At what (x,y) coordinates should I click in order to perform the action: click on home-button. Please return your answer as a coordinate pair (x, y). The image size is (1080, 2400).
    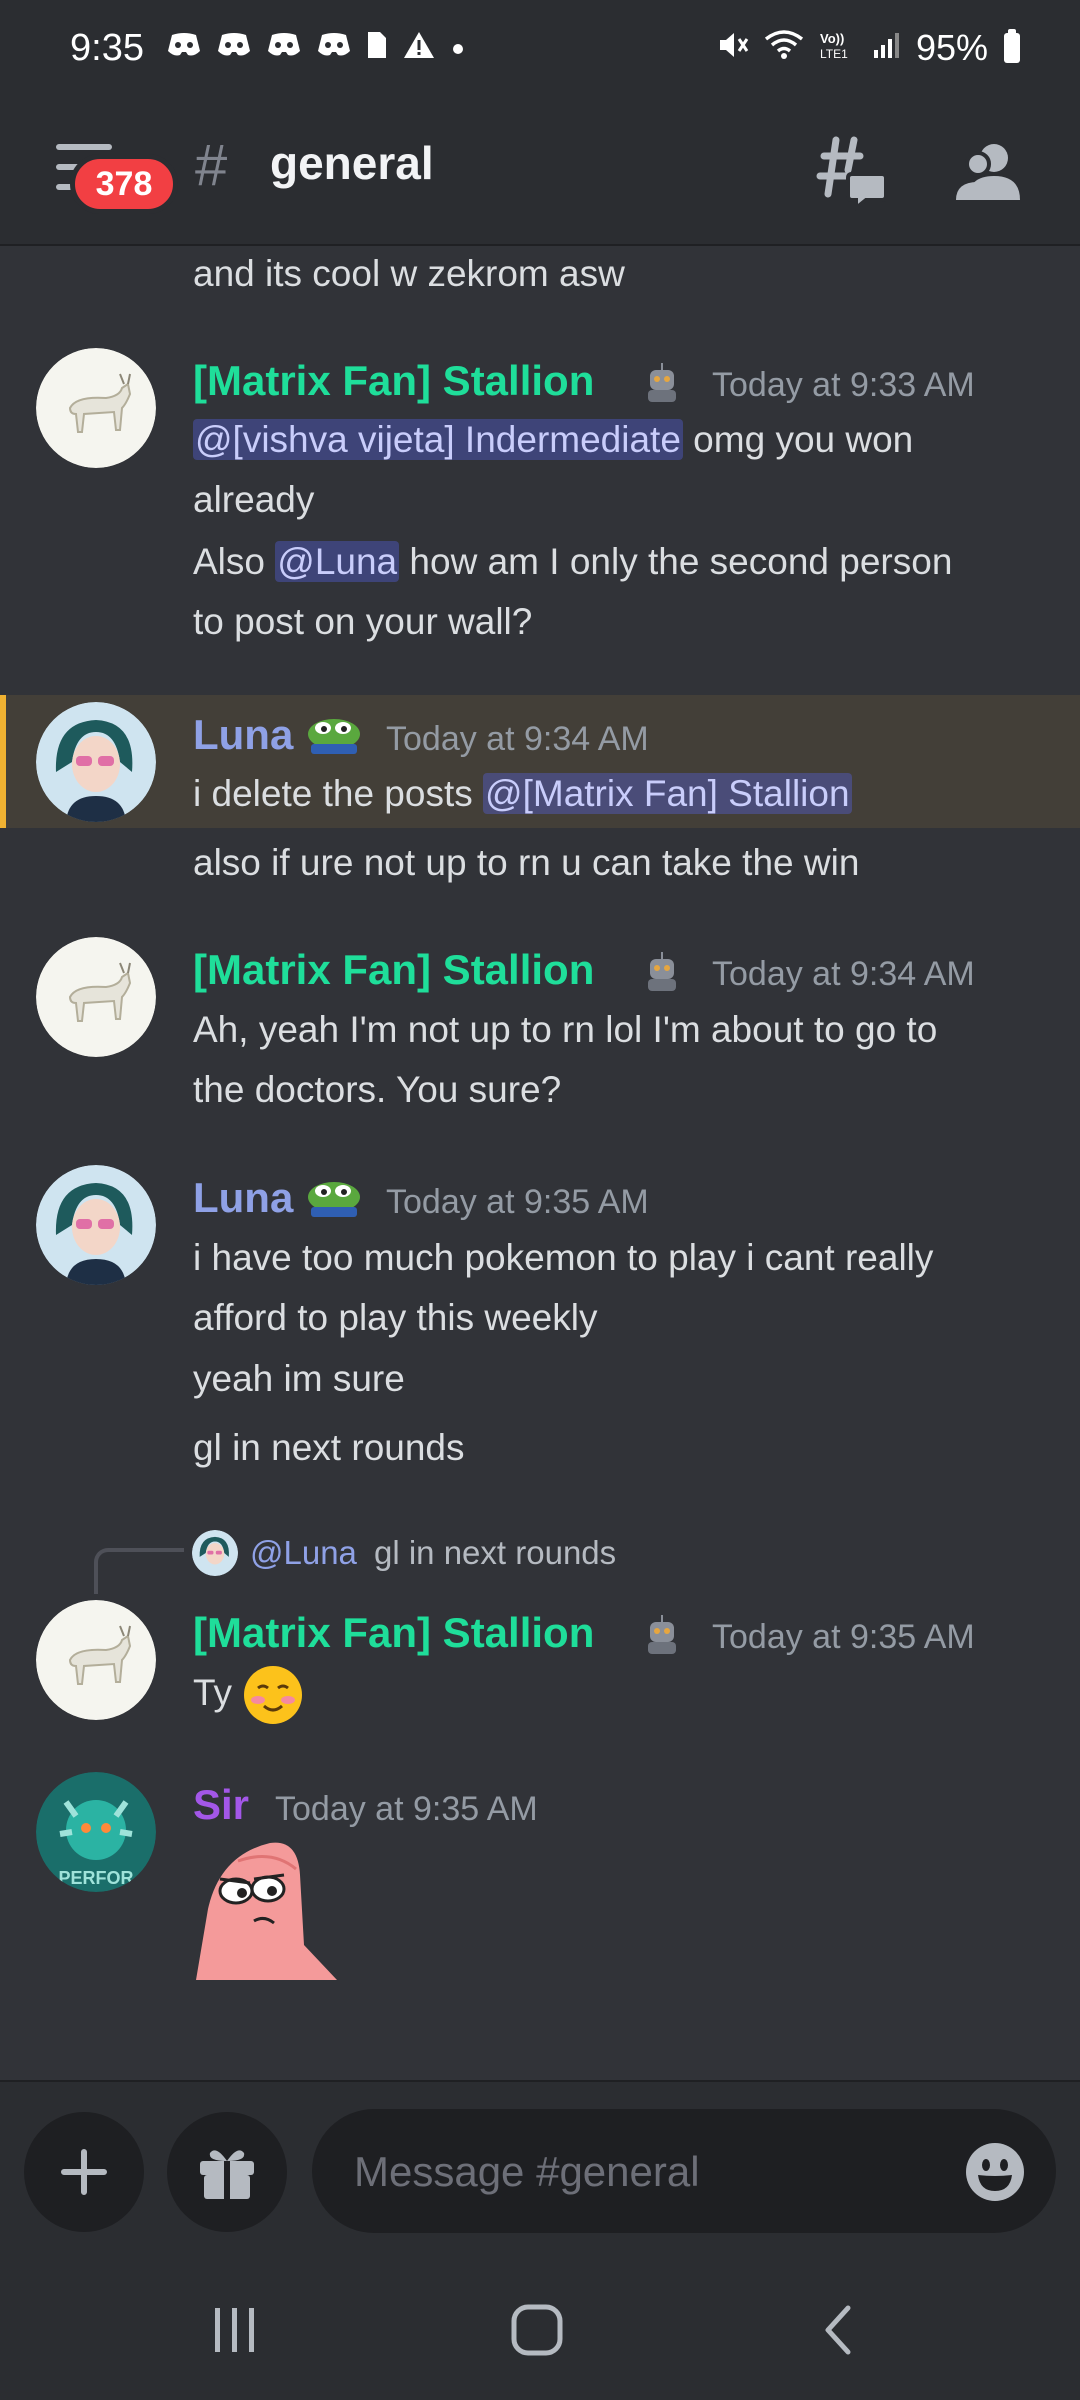
    Looking at the image, I should click on (537, 2330).